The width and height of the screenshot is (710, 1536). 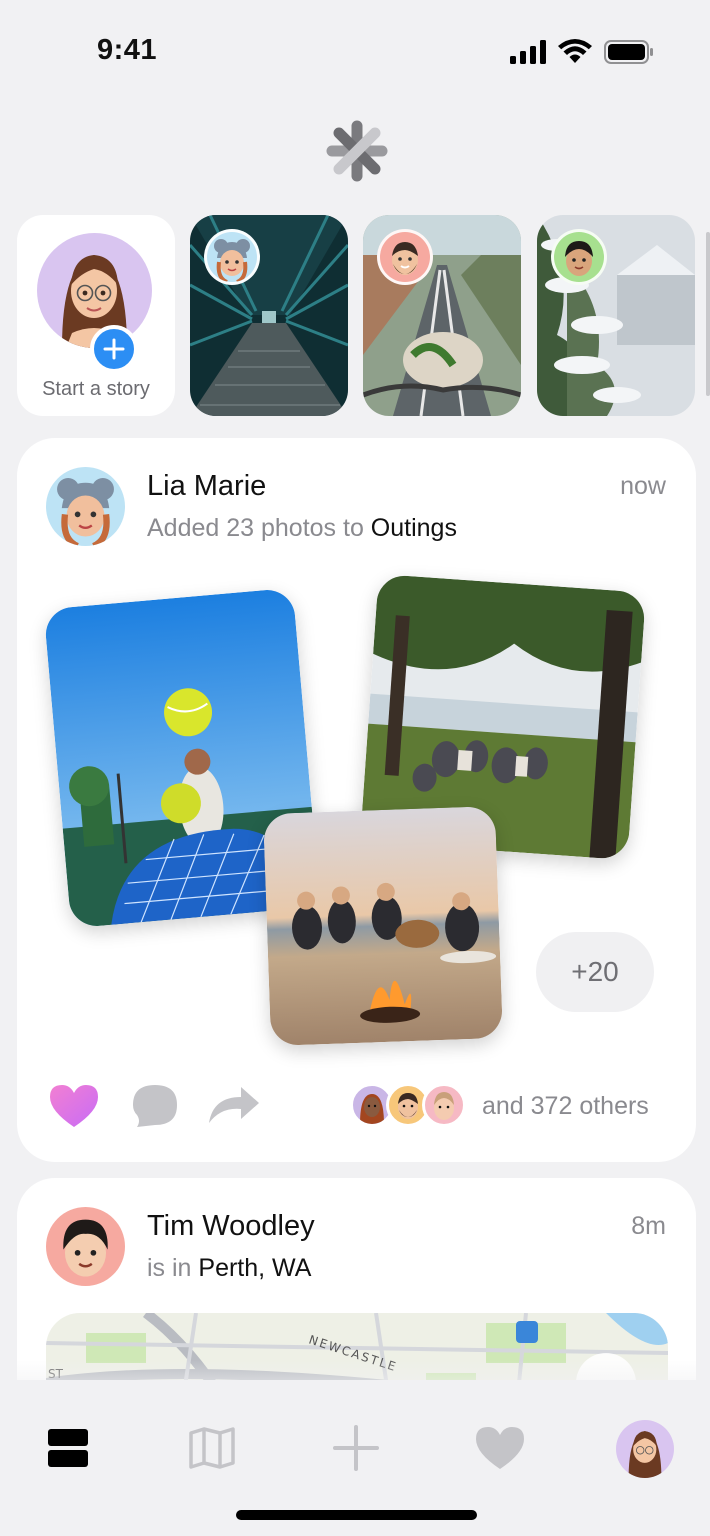 I want to click on add-story-button, so click(x=114, y=349).